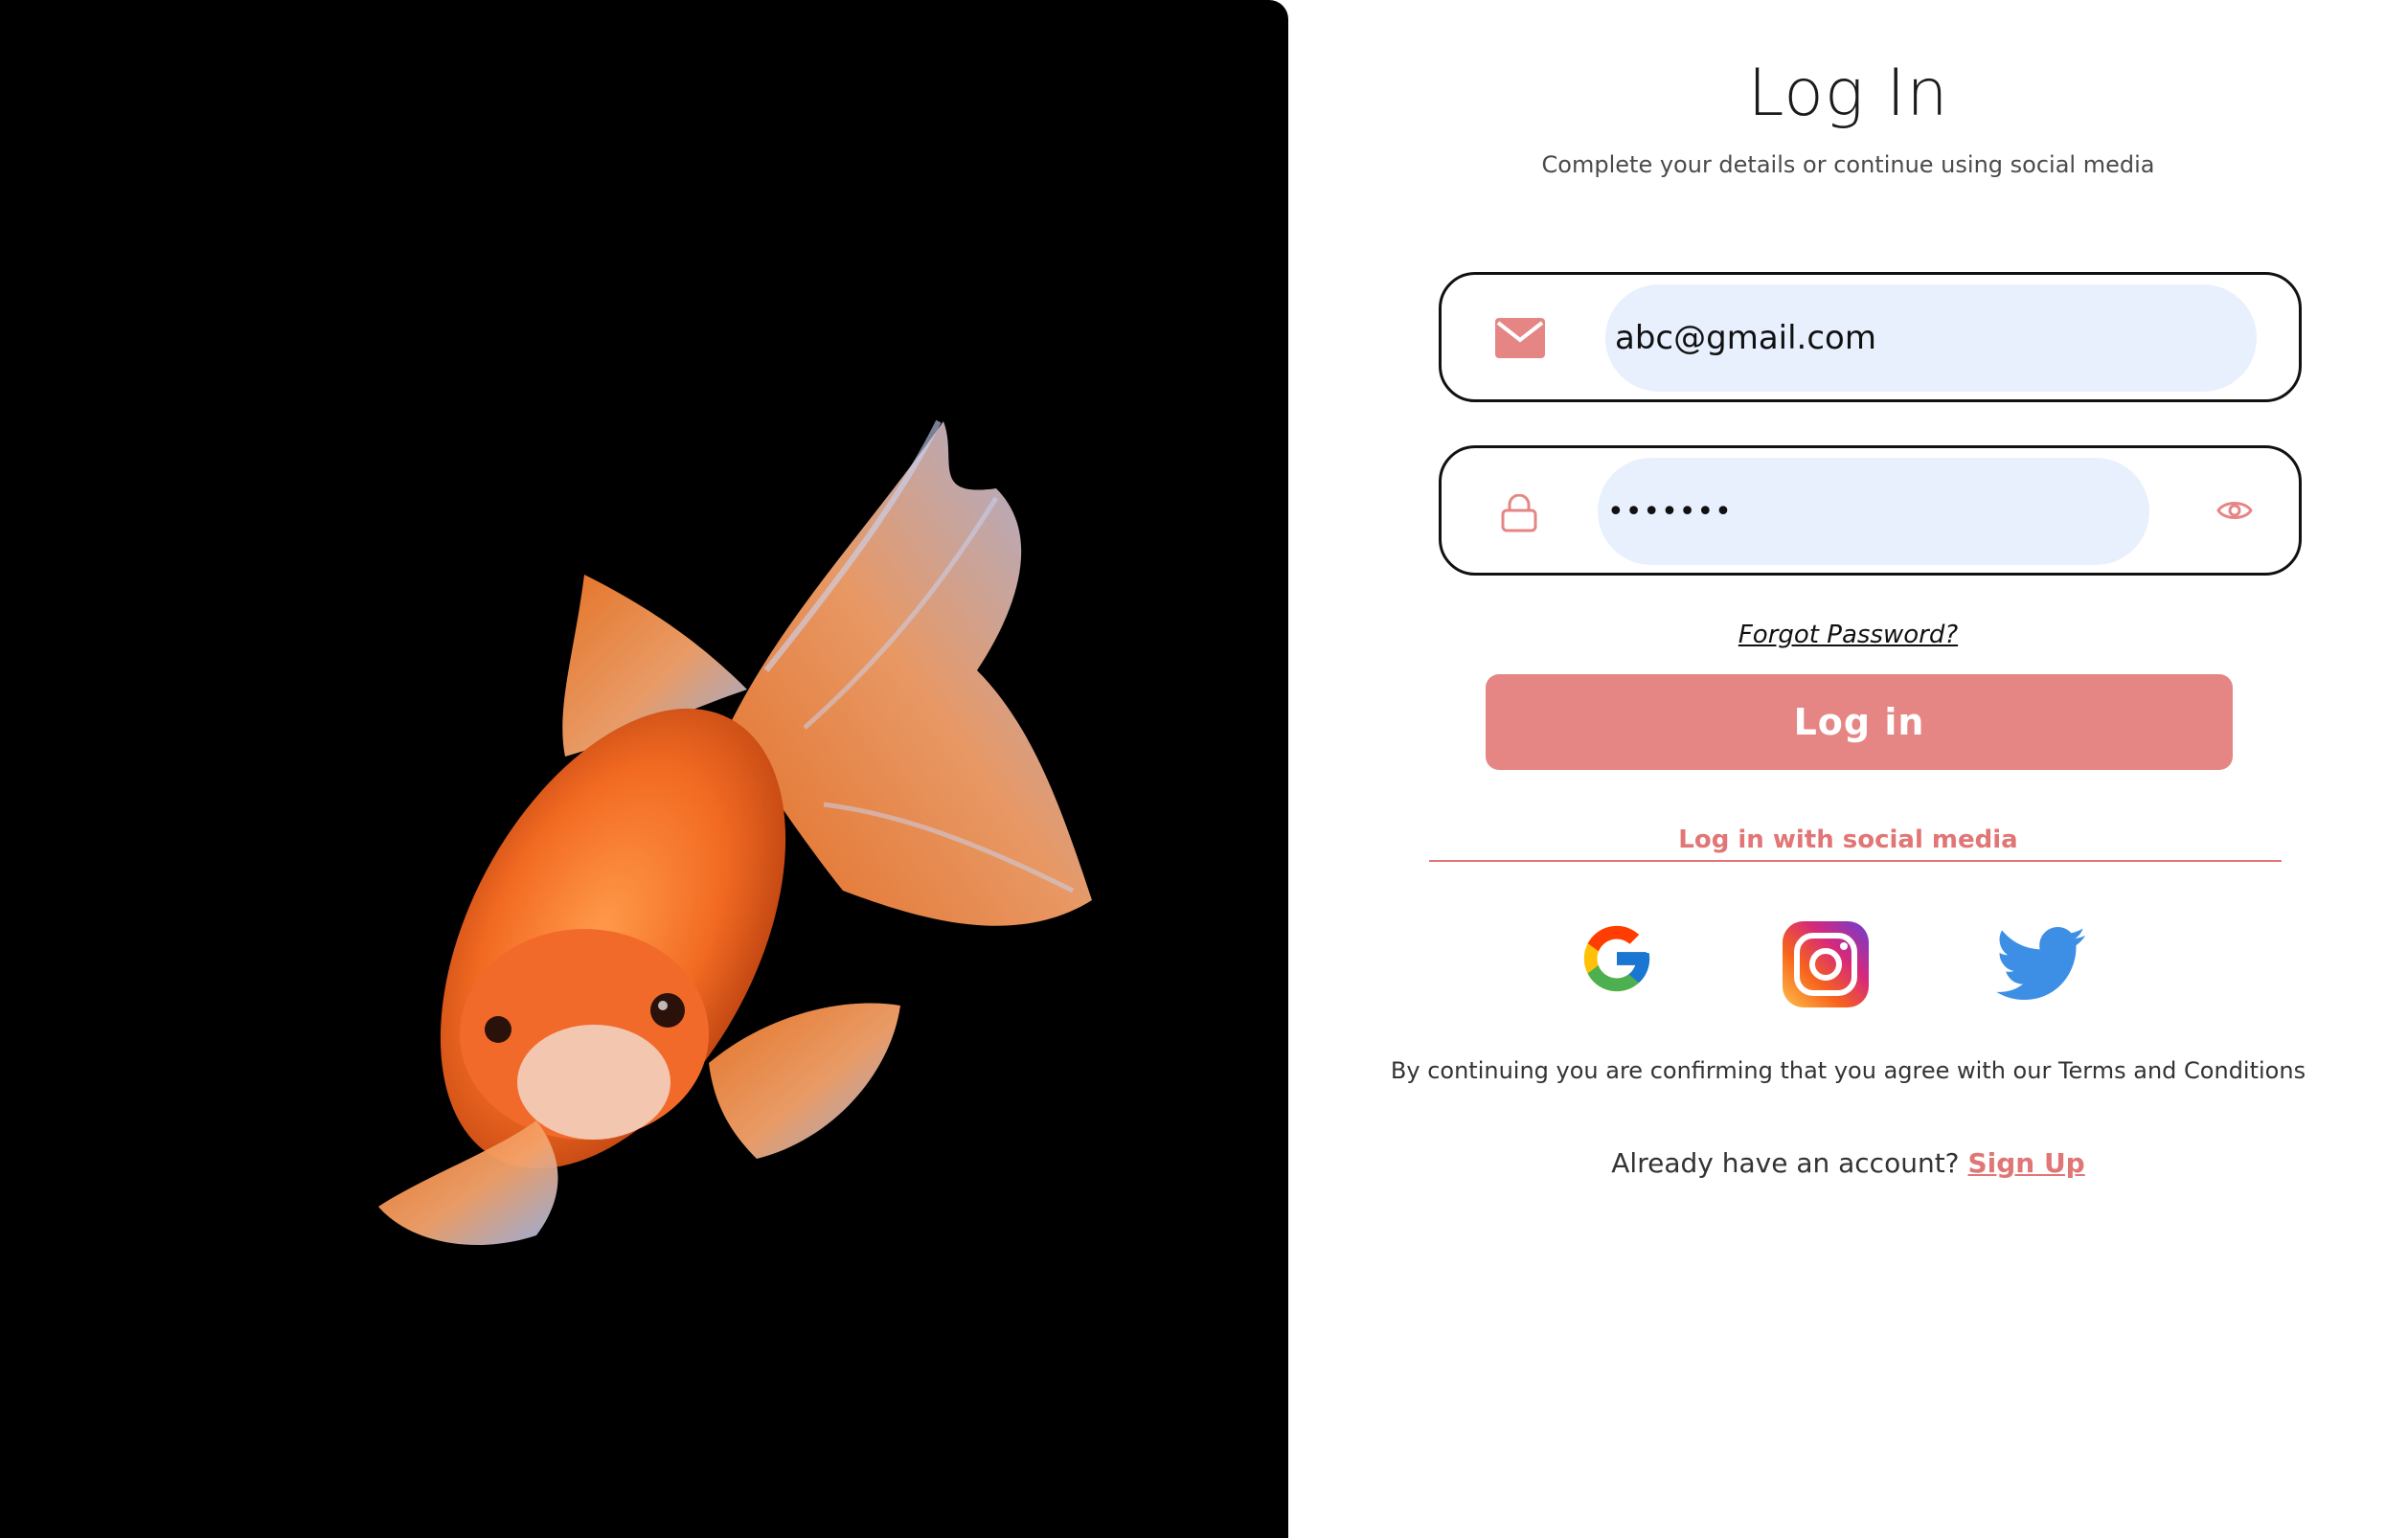 The image size is (2408, 1538). Describe the element at coordinates (1826, 966) in the screenshot. I see `instagram-icon` at that location.